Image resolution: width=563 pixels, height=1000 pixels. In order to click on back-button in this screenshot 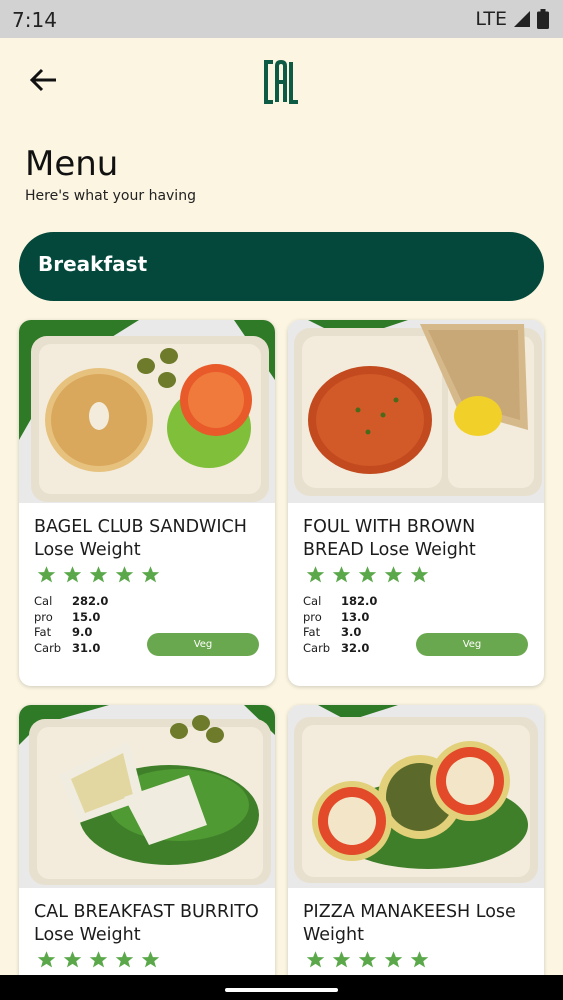, I will do `click(44, 80)`.